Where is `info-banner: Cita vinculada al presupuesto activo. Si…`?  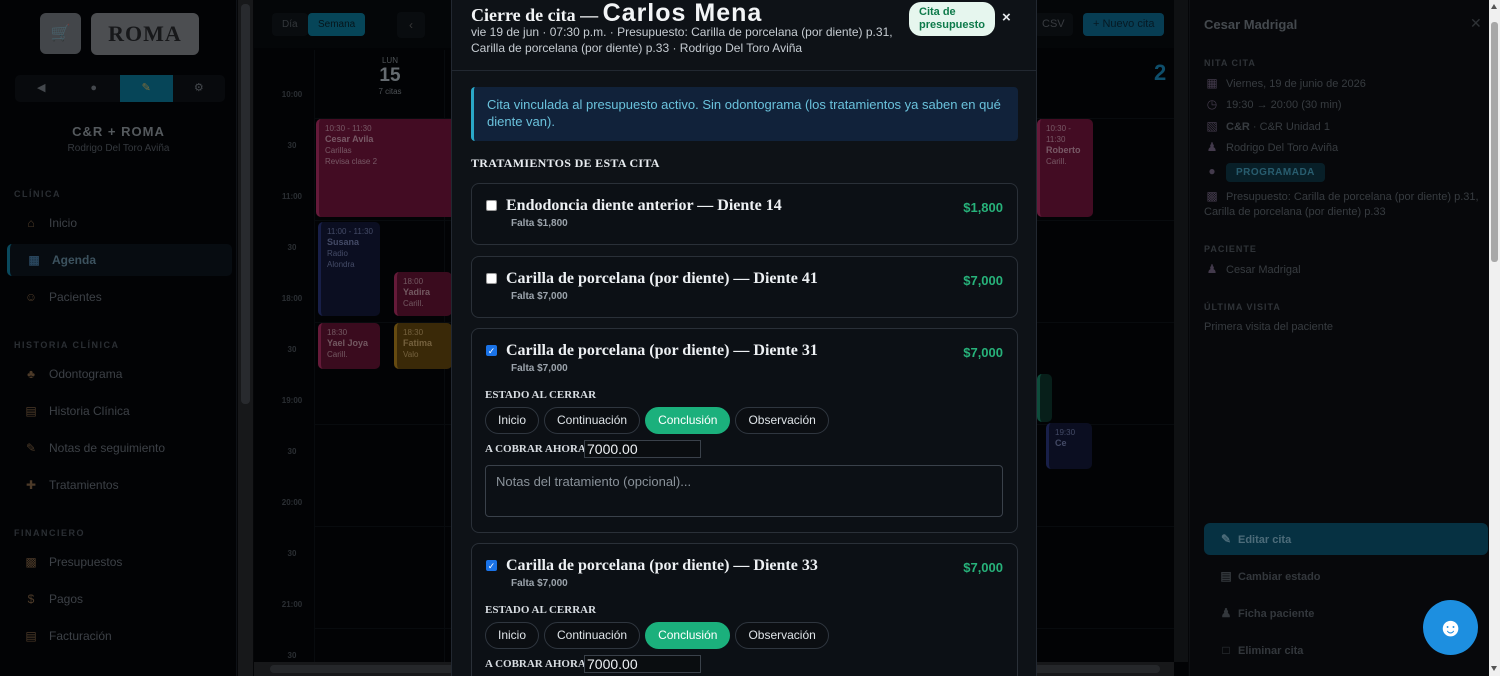 info-banner: Cita vinculada al presupuesto activo. Si… is located at coordinates (744, 114).